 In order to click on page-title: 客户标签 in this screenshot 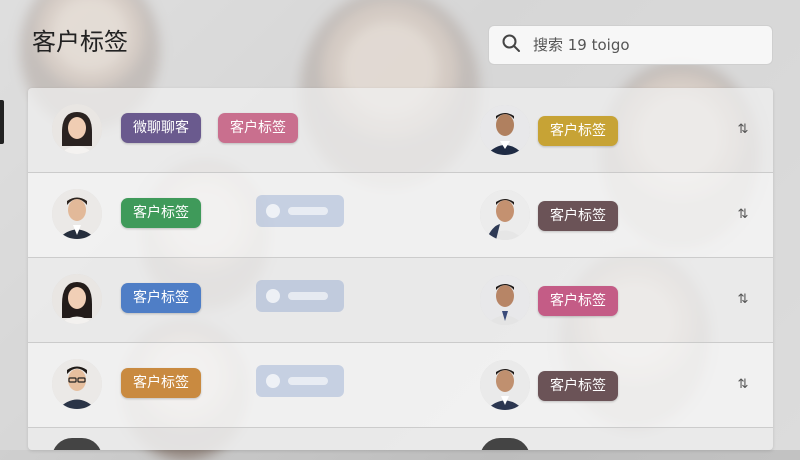, I will do `click(80, 42)`.